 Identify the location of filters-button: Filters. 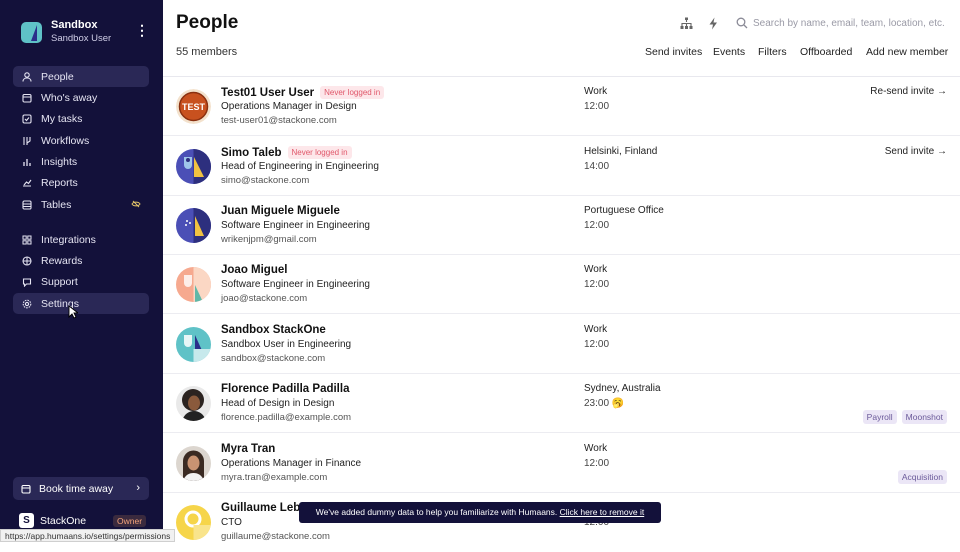
(772, 52).